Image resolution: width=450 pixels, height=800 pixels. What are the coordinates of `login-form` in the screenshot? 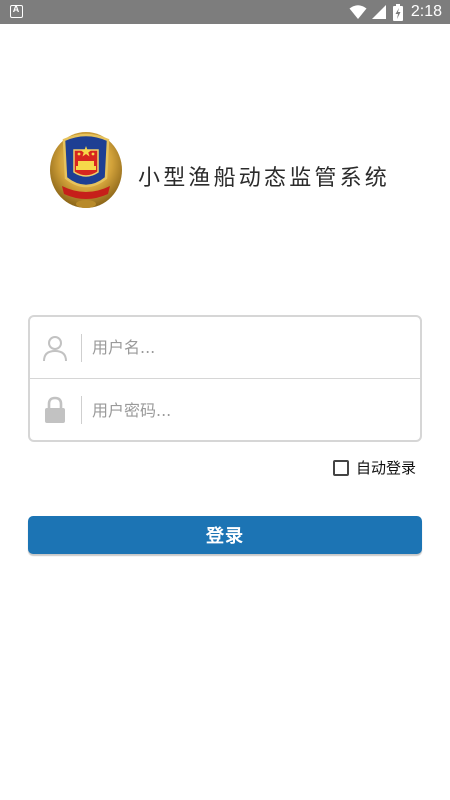 It's located at (225, 378).